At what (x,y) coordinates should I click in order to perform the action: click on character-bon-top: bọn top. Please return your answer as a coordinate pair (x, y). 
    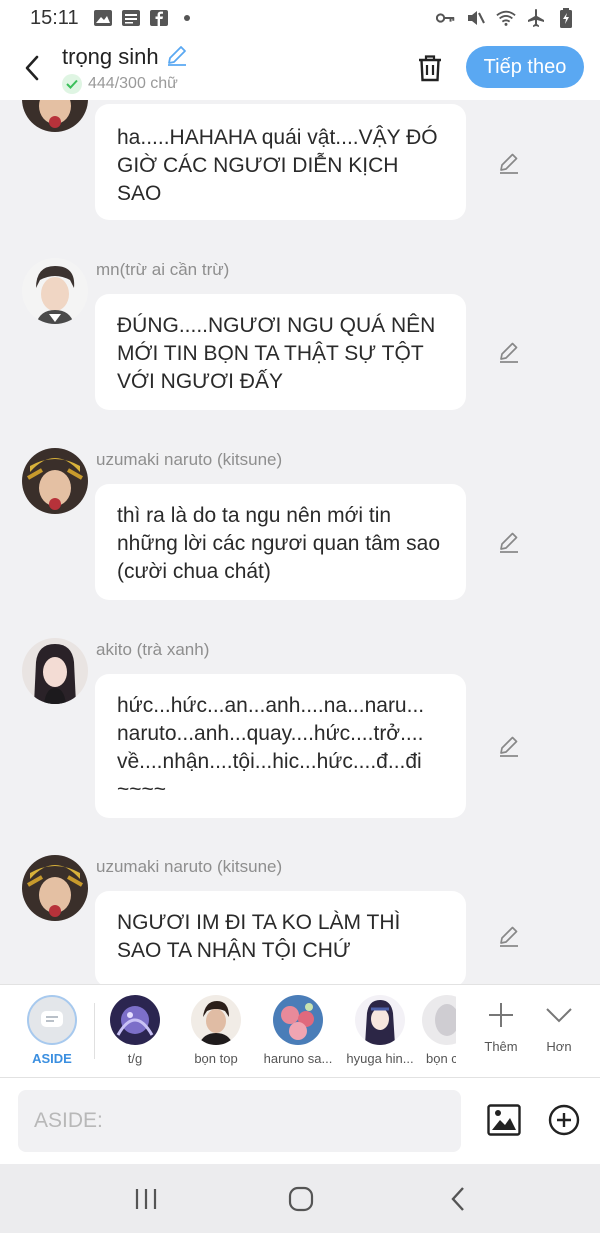
    Looking at the image, I should click on (216, 1030).